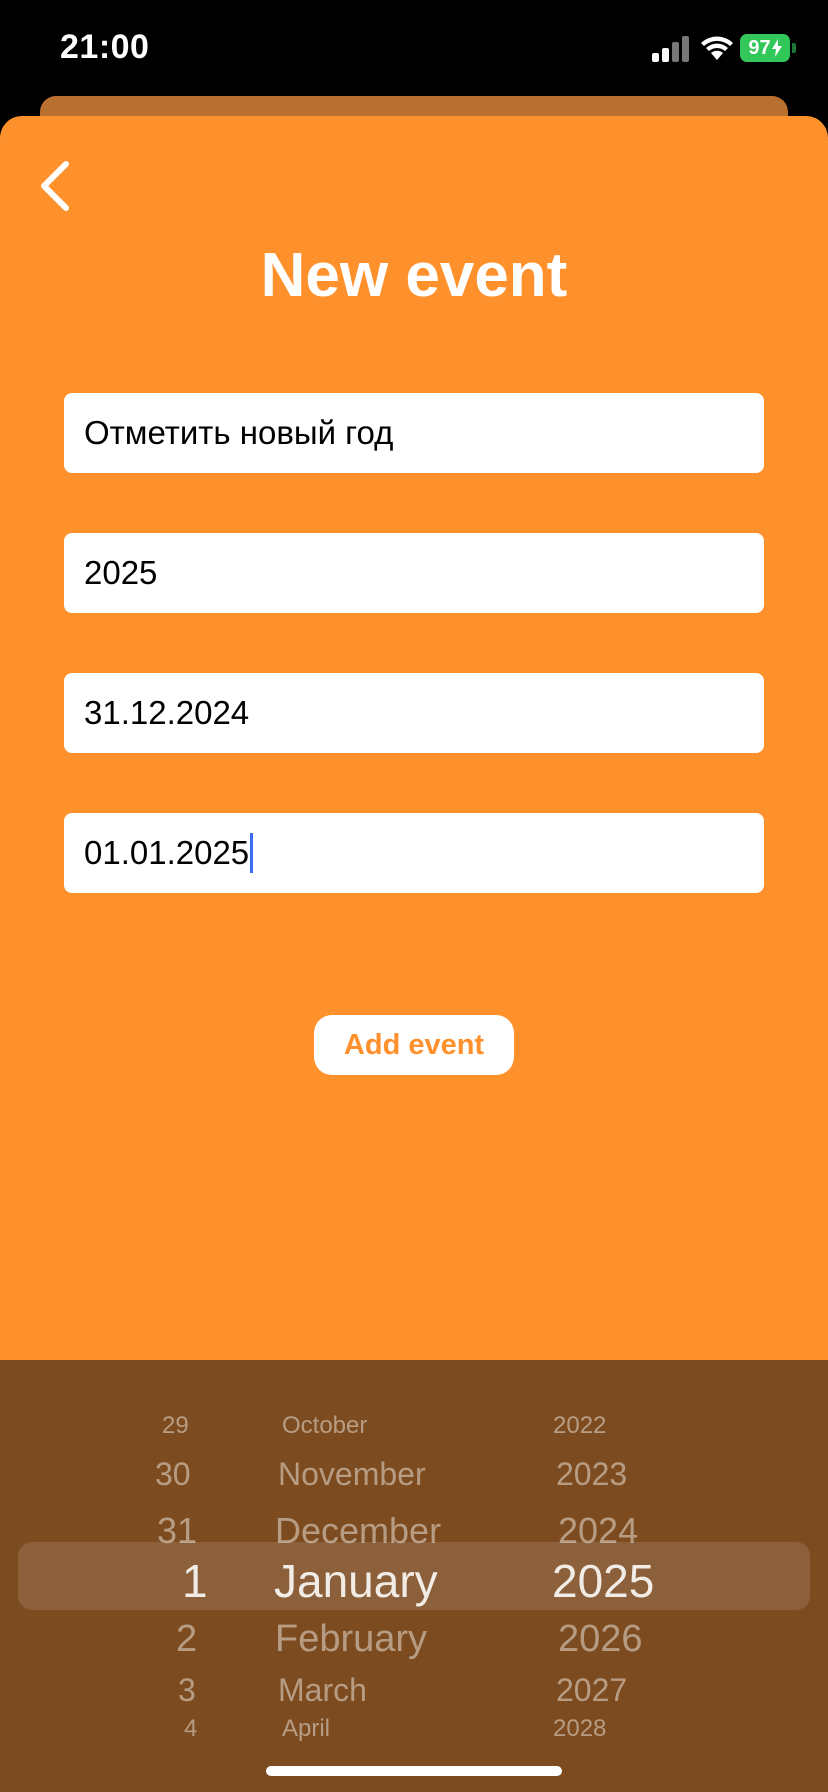 This screenshot has height=1792, width=828. Describe the element at coordinates (105, 47) in the screenshot. I see `status-time: 21:00` at that location.